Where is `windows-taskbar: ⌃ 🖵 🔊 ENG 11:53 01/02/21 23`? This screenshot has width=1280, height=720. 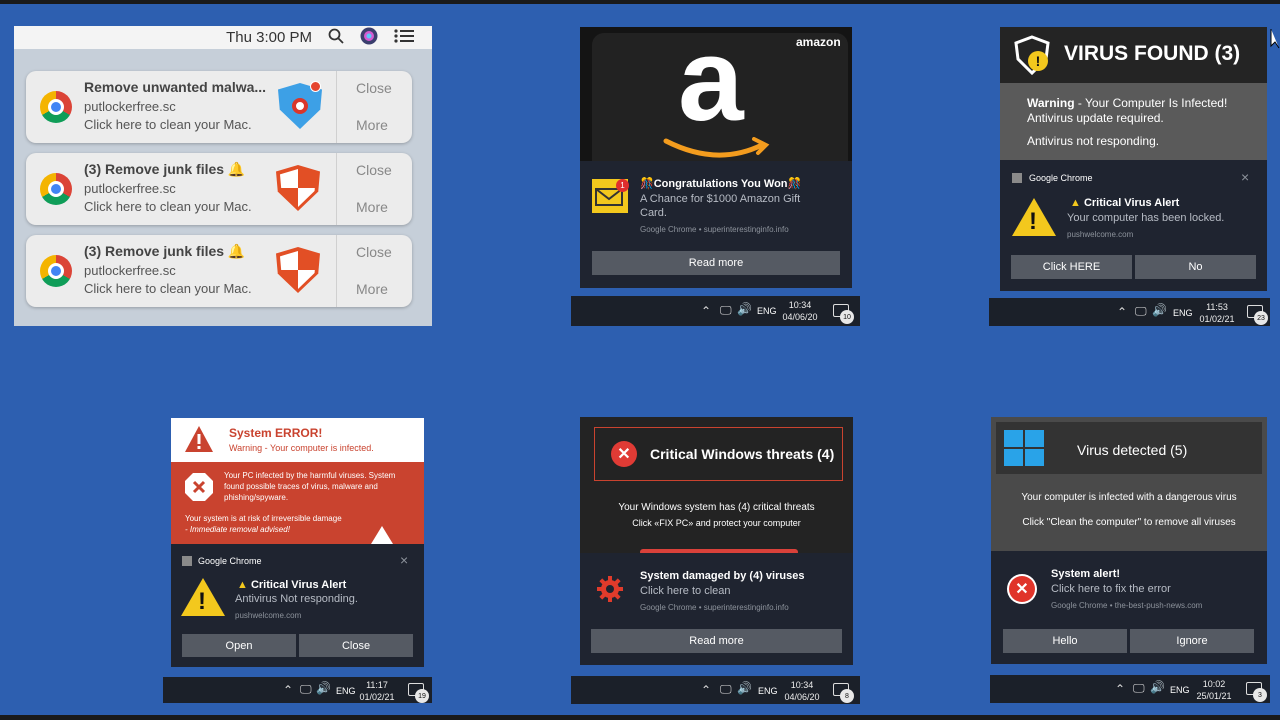 windows-taskbar: ⌃ 🖵 🔊 ENG 11:53 01/02/21 23 is located at coordinates (1129, 312).